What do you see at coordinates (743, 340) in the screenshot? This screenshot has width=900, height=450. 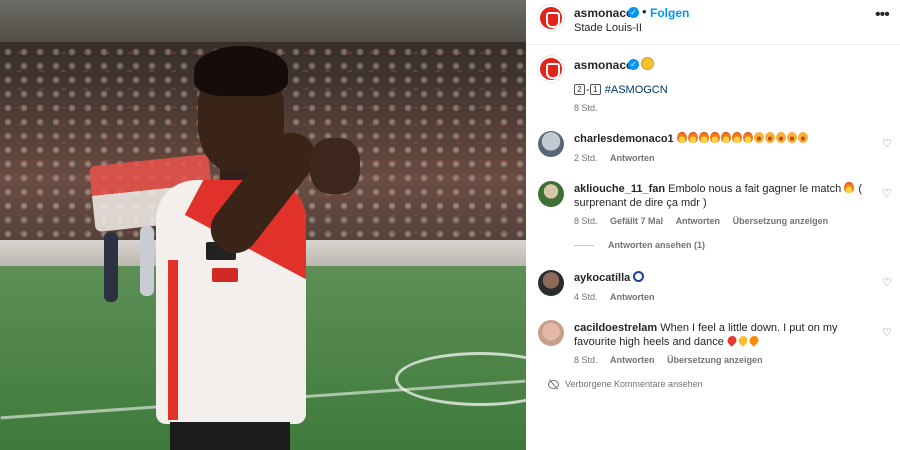 I see `yellow-heart-emoji-icon` at bounding box center [743, 340].